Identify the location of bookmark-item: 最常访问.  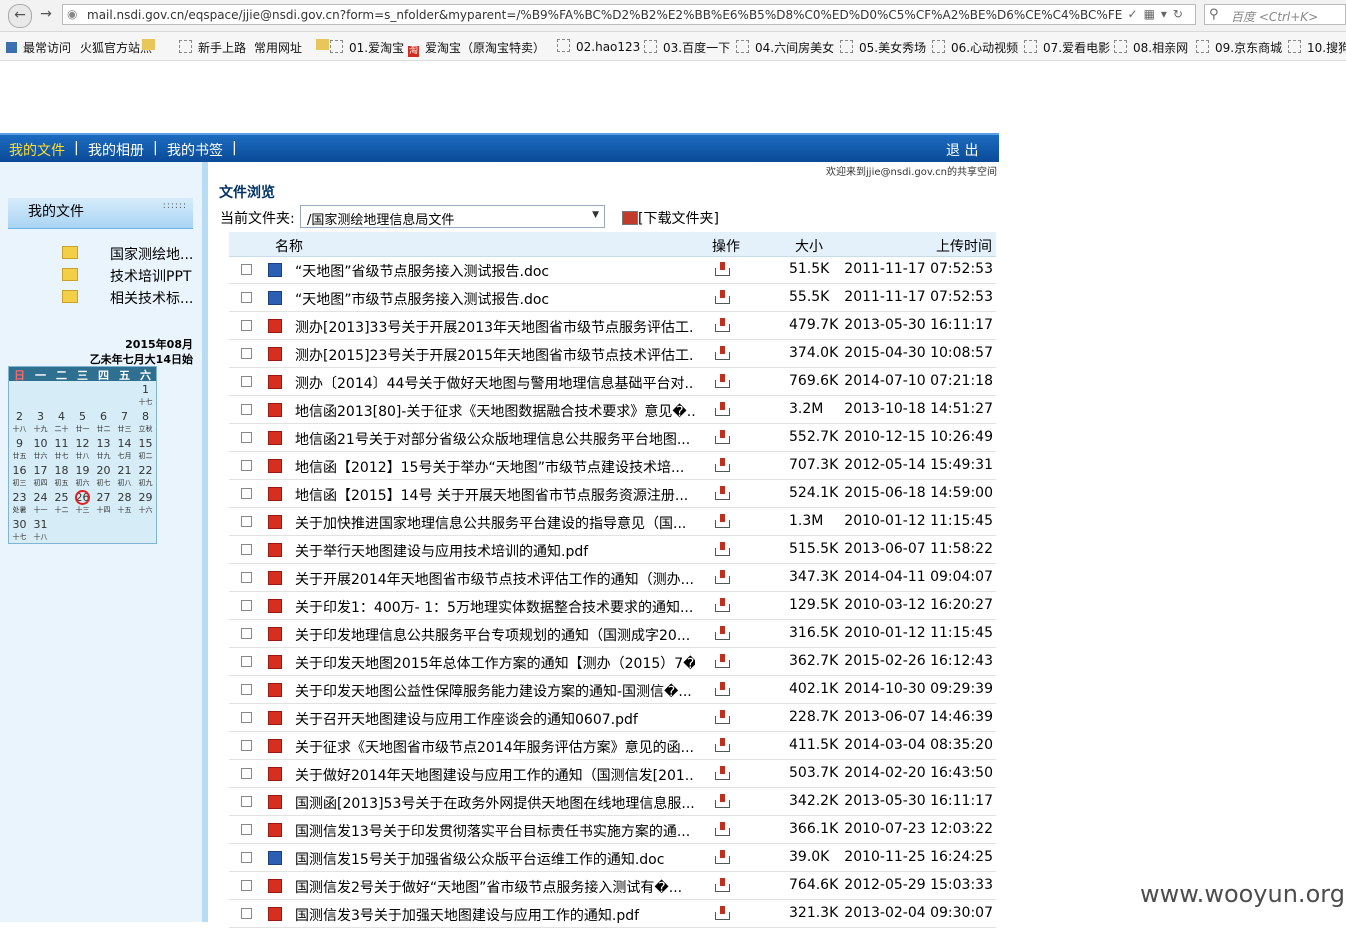
(38, 47).